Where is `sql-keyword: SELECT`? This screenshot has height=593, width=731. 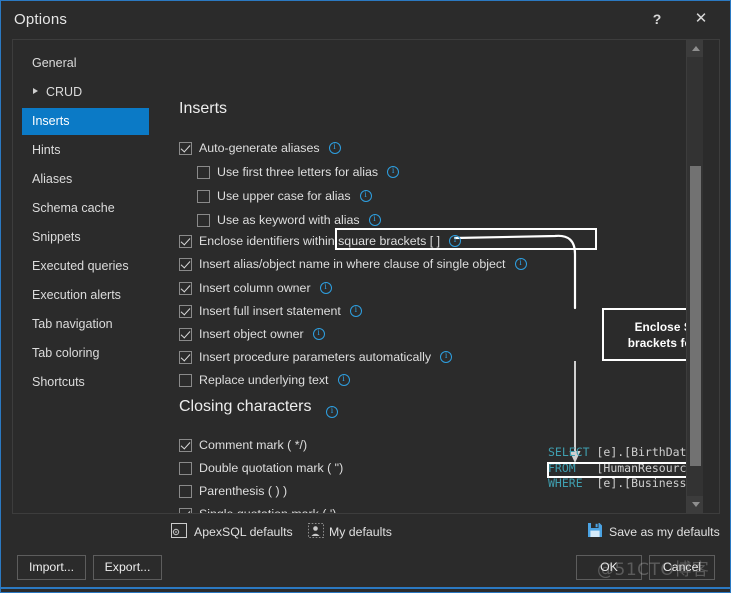
sql-keyword: SELECT is located at coordinates (569, 452).